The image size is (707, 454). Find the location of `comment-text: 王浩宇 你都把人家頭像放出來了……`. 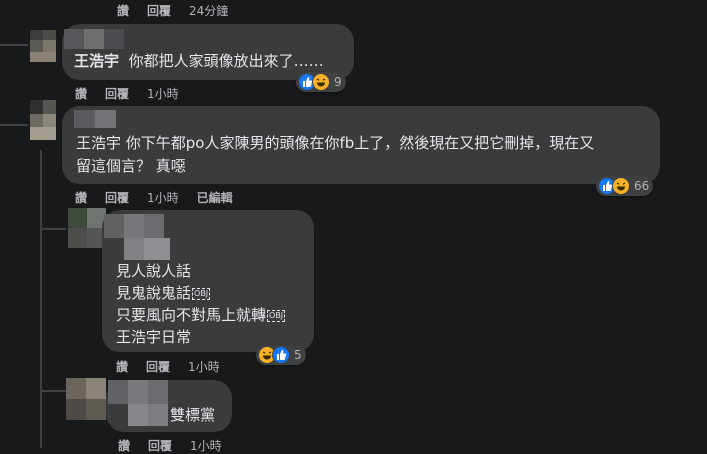

comment-text: 王浩宇 你都把人家頭像放出來了…… is located at coordinates (199, 61).